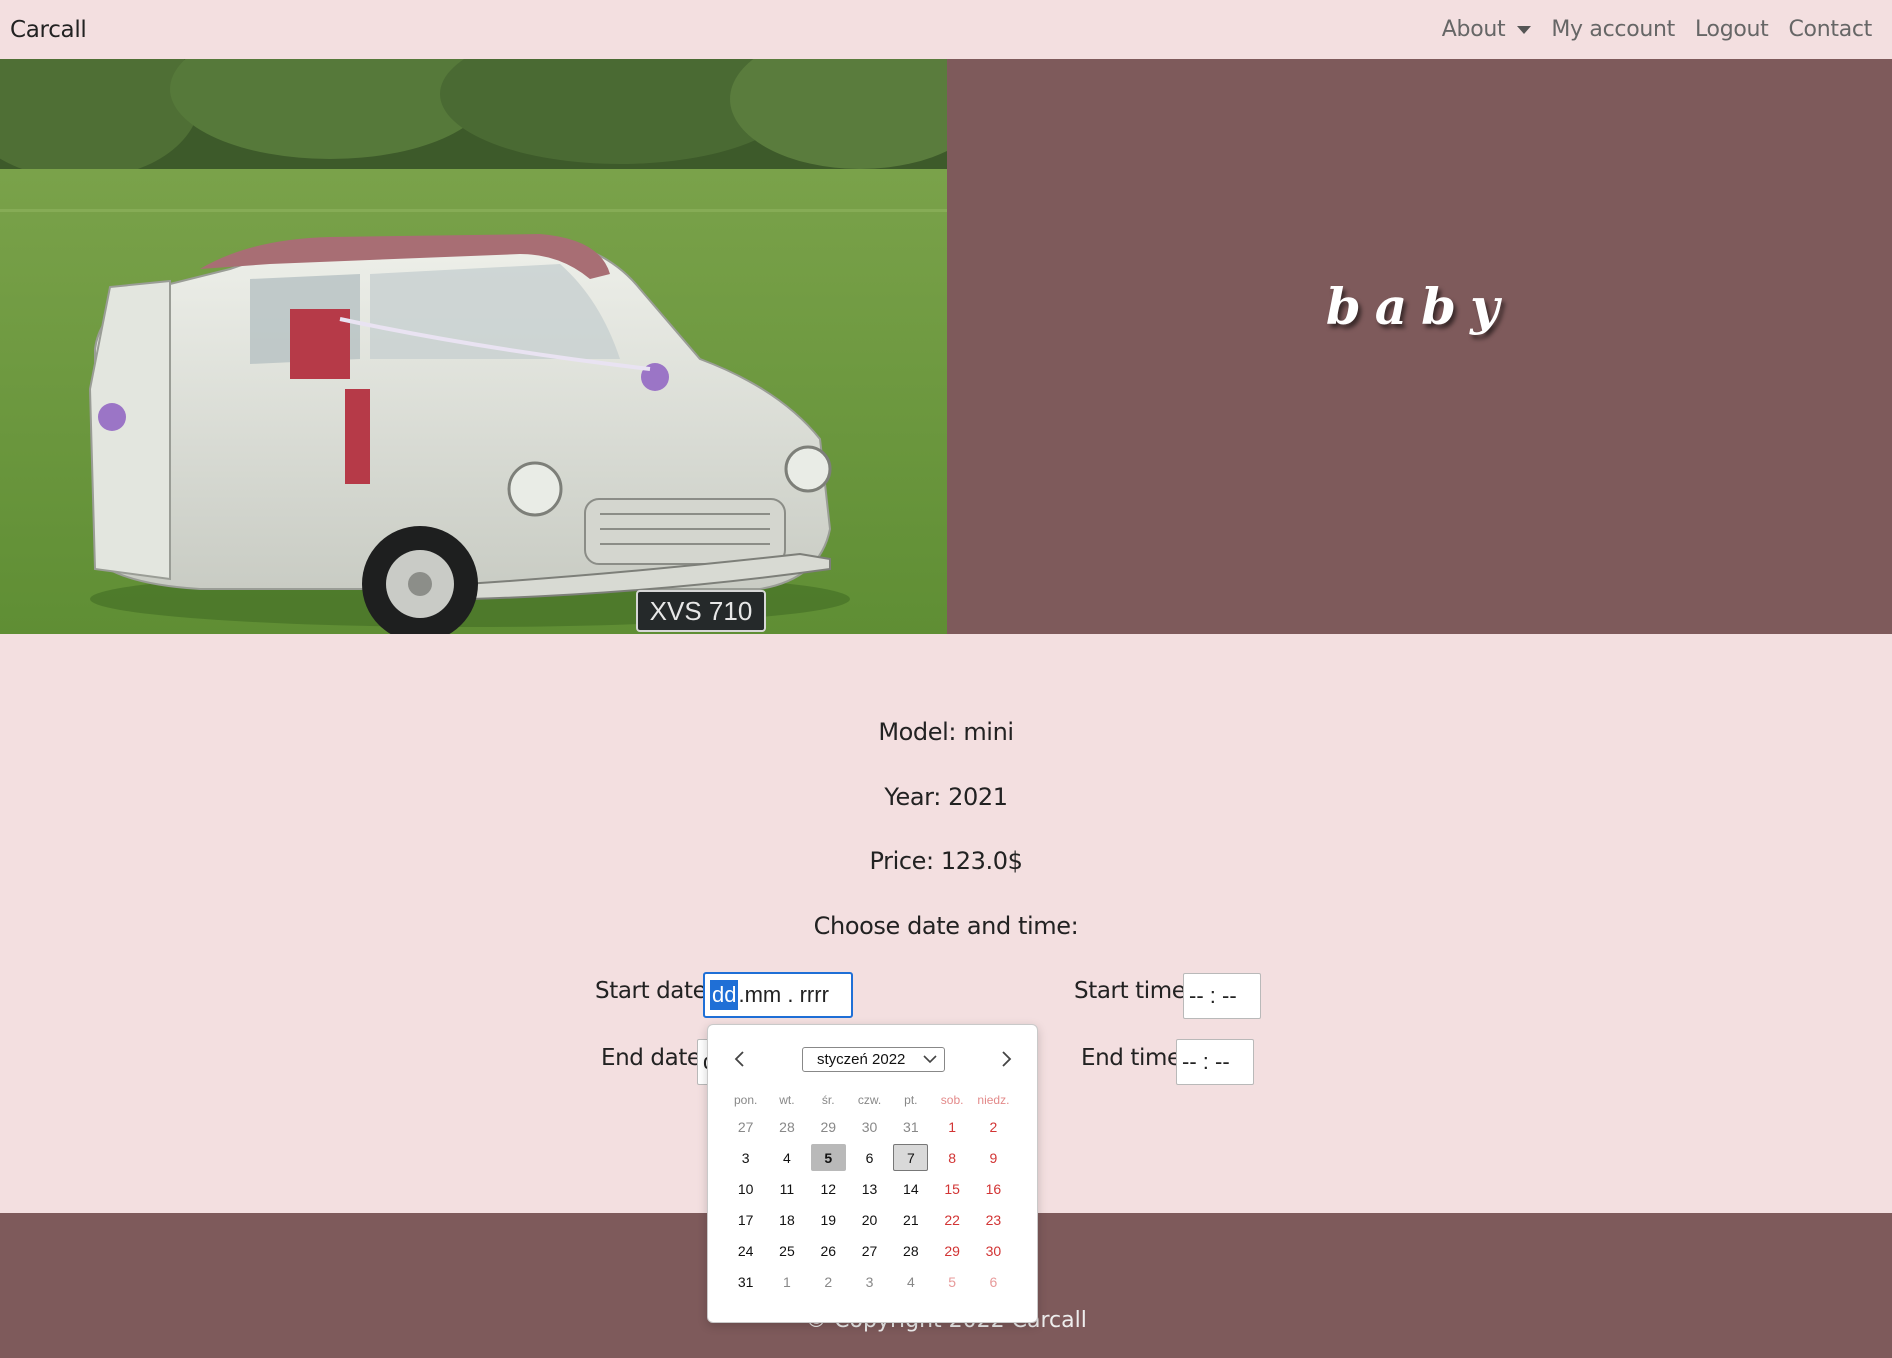 This screenshot has height=1358, width=1892. Describe the element at coordinates (783, 995) in the screenshot. I see `start-date-rest-segment: .mm . rrrr` at that location.